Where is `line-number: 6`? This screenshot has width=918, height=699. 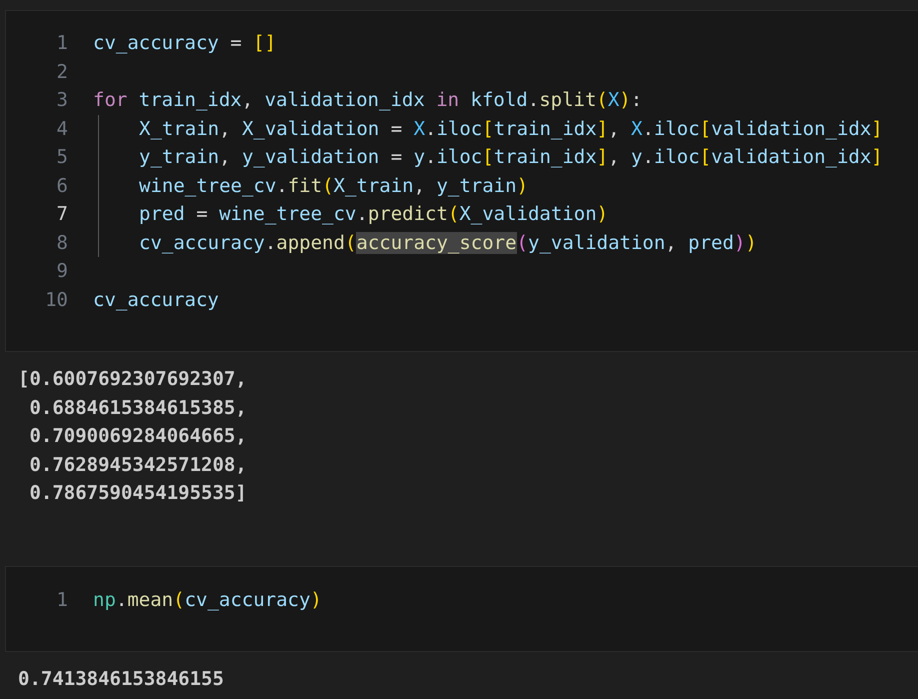 line-number: 6 is located at coordinates (62, 185).